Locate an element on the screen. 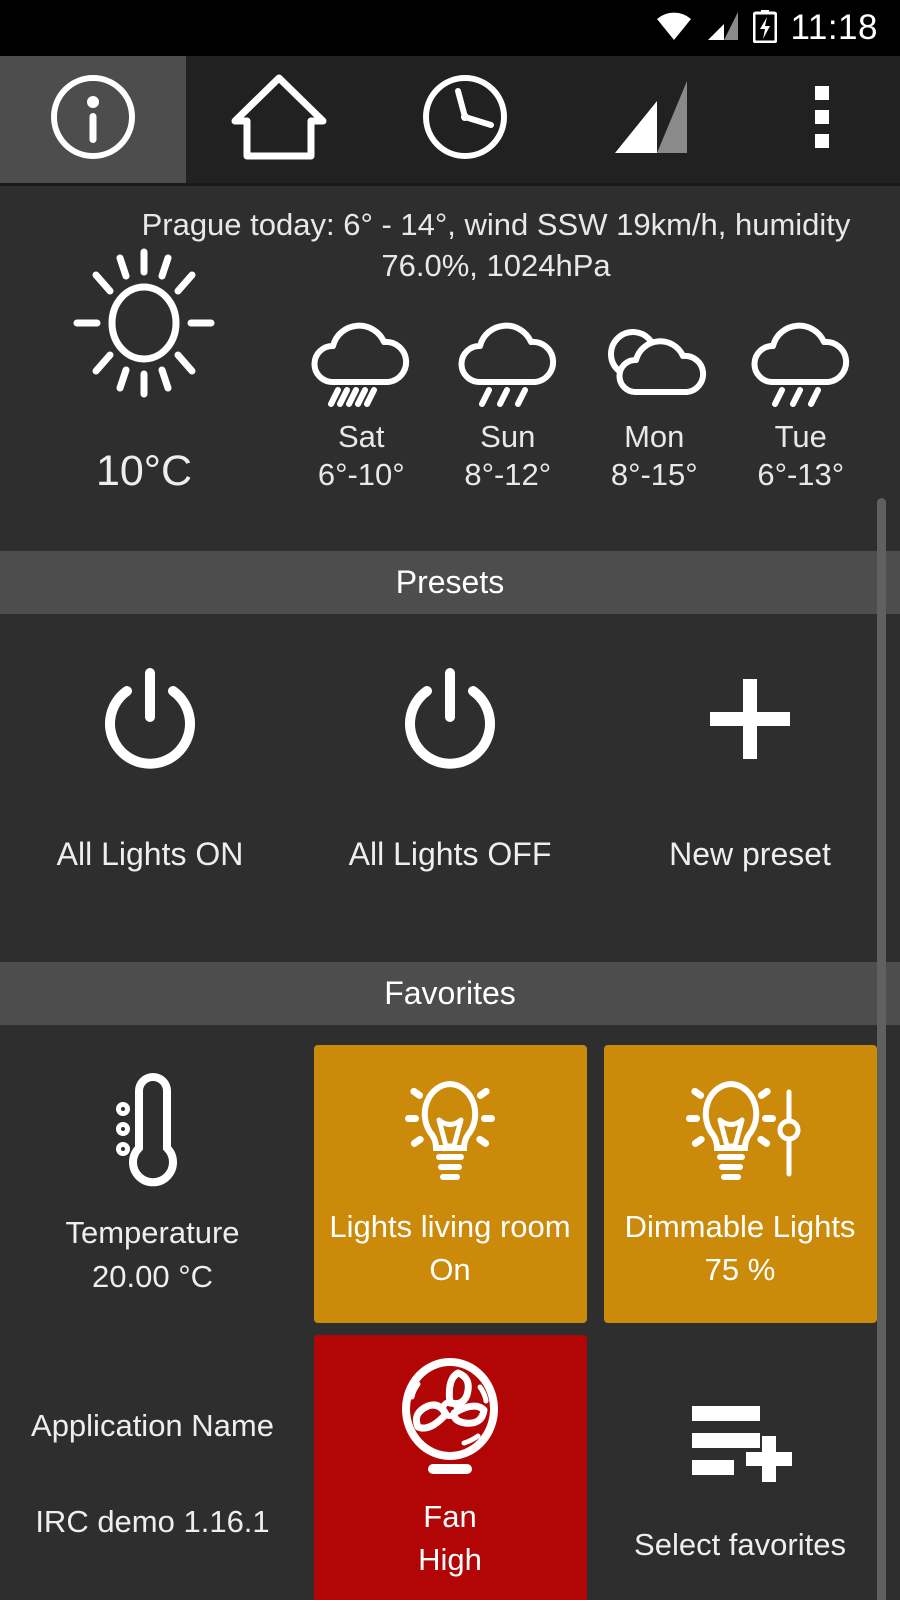  tab-info is located at coordinates (93, 119).